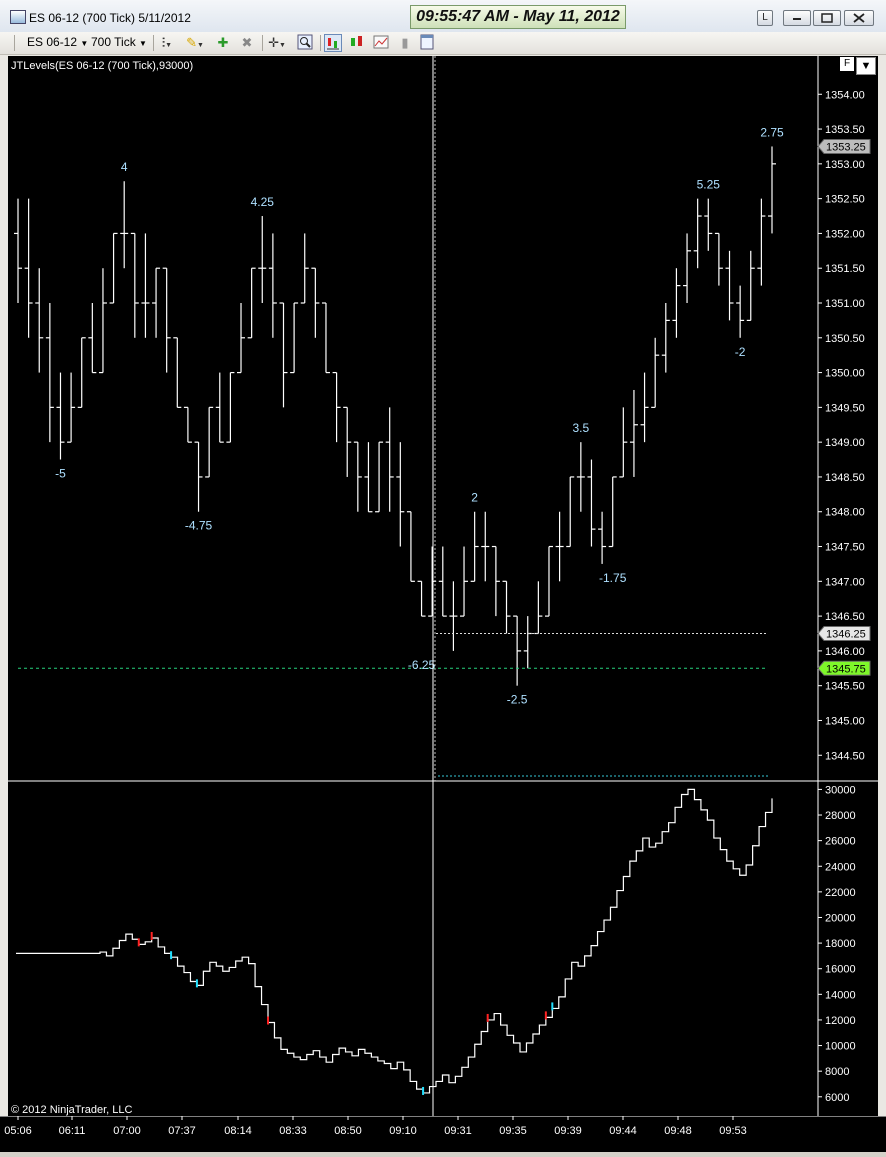 The width and height of the screenshot is (886, 1157). I want to click on template-button: ▮, so click(405, 43).